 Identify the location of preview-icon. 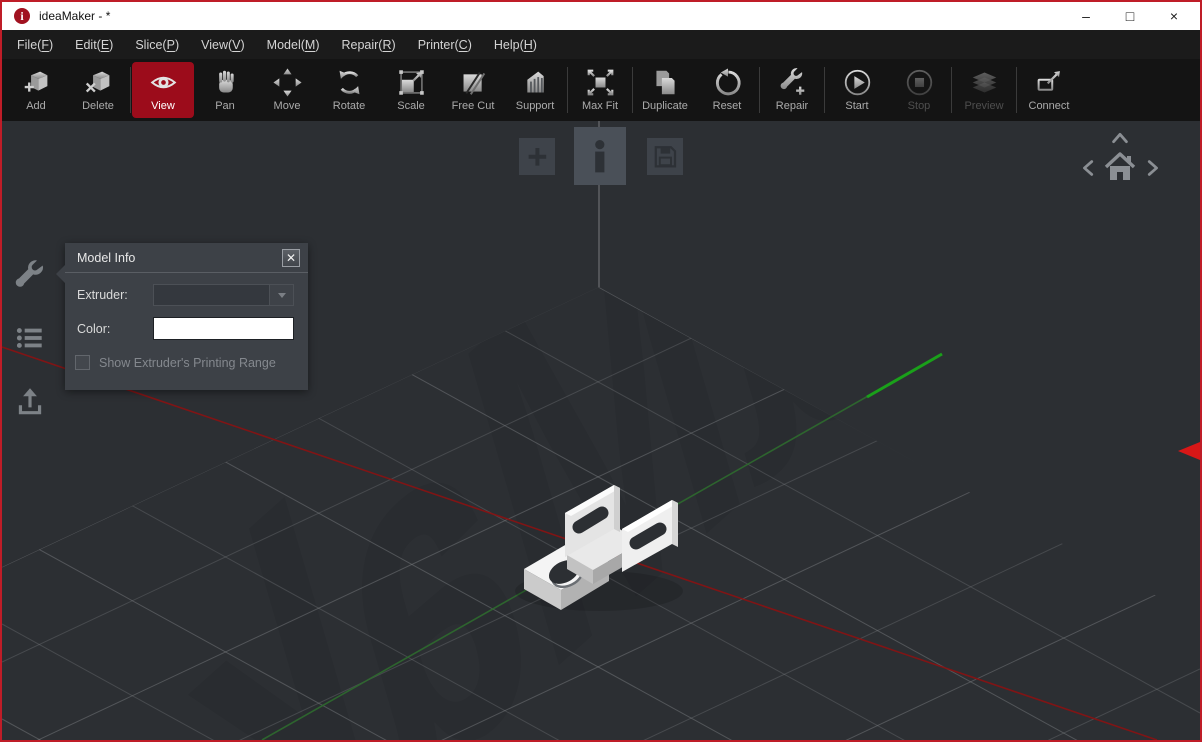
(984, 82).